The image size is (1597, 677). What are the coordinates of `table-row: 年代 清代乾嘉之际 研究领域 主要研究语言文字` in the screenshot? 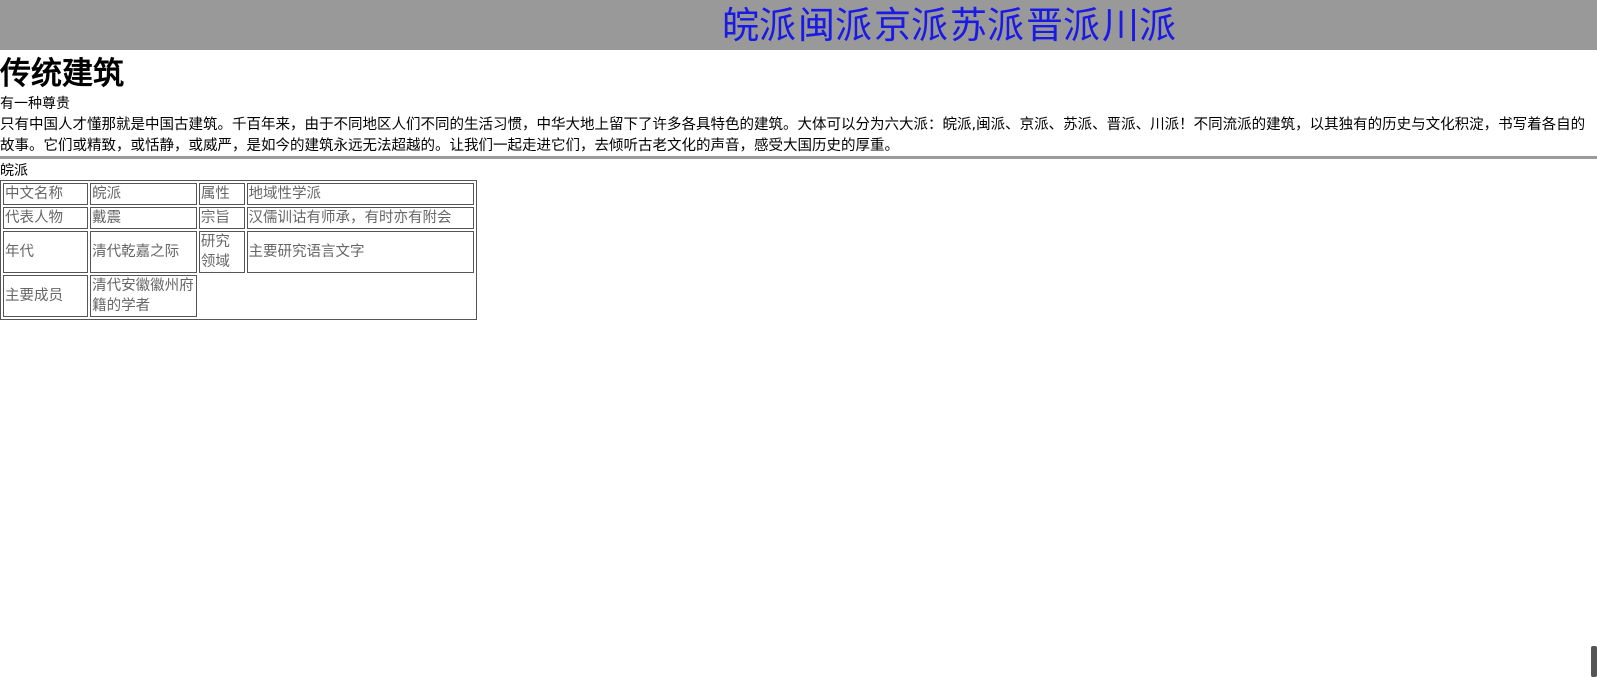 It's located at (238, 252).